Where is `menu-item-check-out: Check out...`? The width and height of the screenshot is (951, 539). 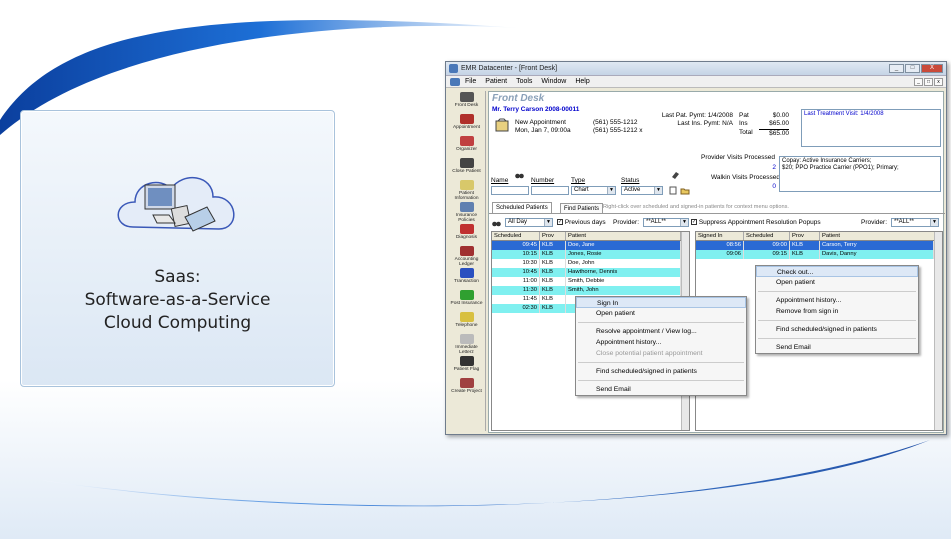 menu-item-check-out: Check out... is located at coordinates (837, 271).